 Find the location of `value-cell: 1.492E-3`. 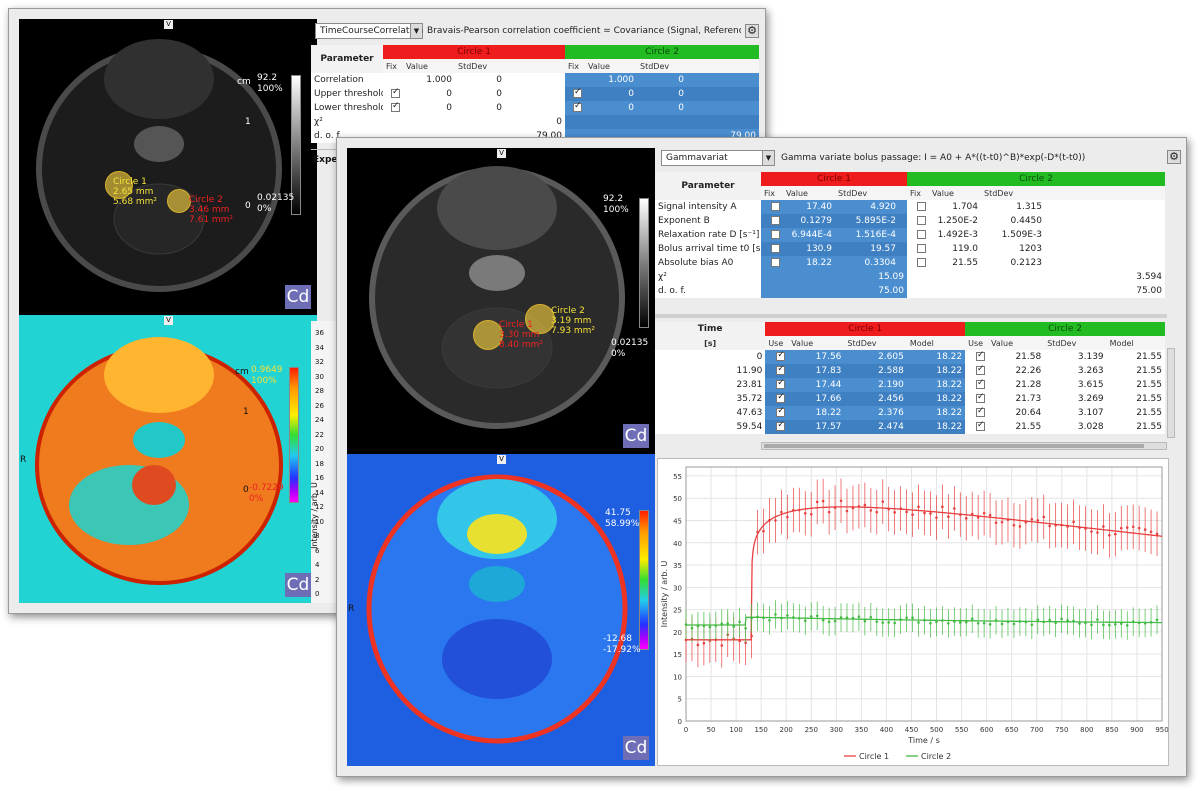

value-cell: 1.492E-3 is located at coordinates (955, 235).